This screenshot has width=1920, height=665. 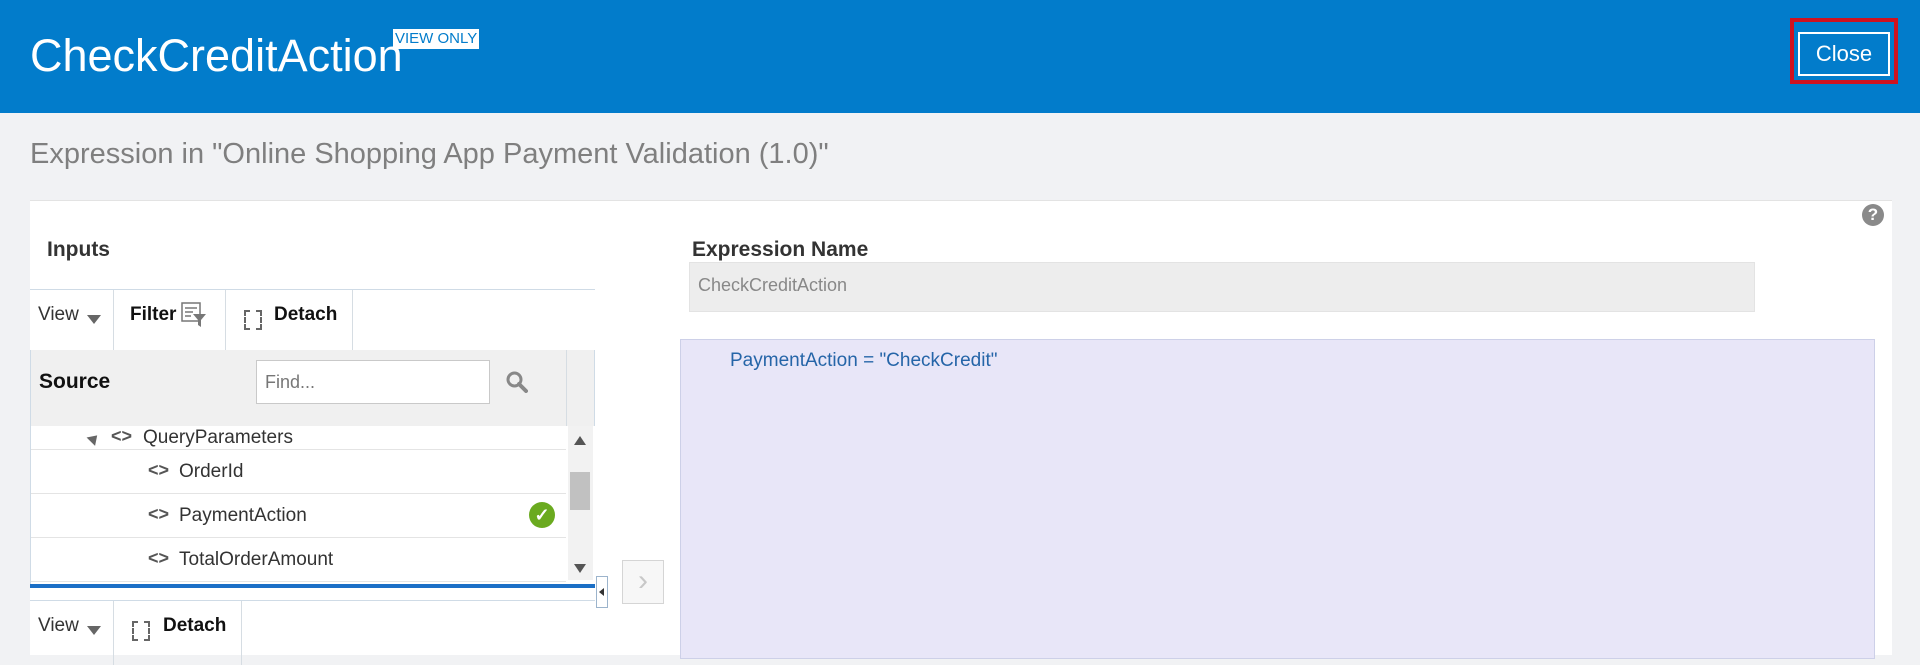 What do you see at coordinates (1222, 287) in the screenshot?
I see `expression-name-field: CheckCreditAction` at bounding box center [1222, 287].